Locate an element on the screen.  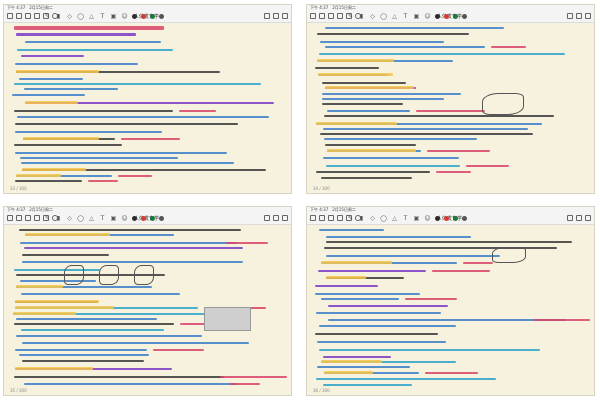
status-date: 2月15日周二 is located at coordinates (41, 209).